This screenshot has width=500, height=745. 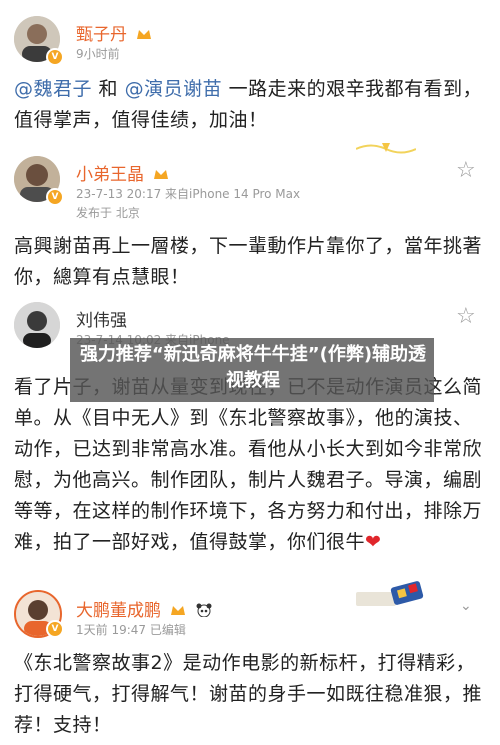 What do you see at coordinates (469, 607) in the screenshot?
I see `chevron-down-icon: ⌄` at bounding box center [469, 607].